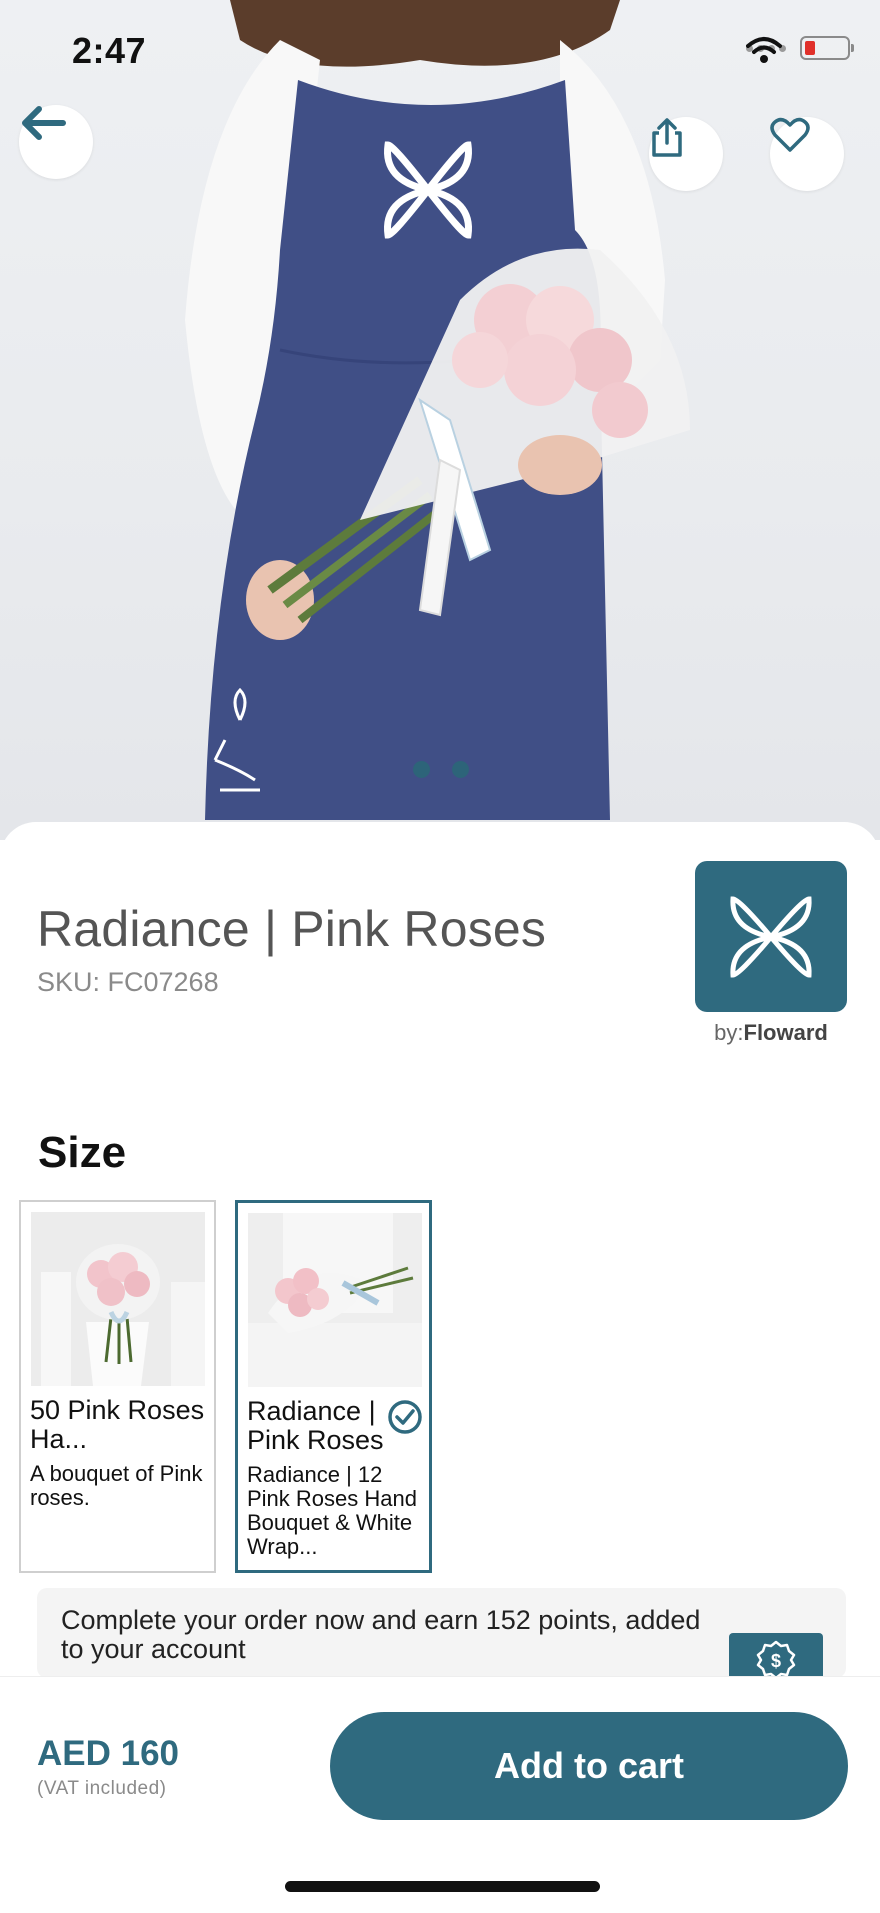 The height and width of the screenshot is (1913, 880). Describe the element at coordinates (116, 1485) in the screenshot. I see `size-option-description: A bouquet of Pink roses.` at that location.